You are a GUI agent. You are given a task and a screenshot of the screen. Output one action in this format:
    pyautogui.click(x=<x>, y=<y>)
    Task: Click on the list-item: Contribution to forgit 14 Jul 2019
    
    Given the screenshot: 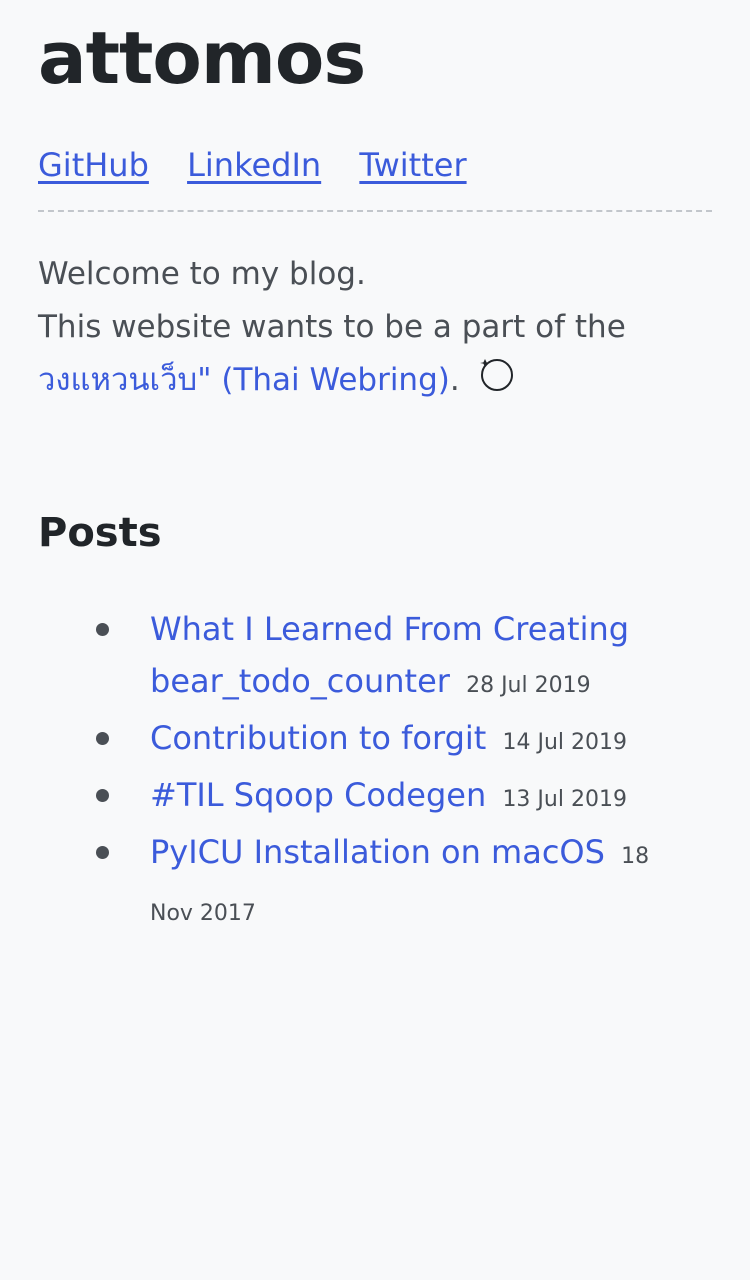 What is the action you would take?
    pyautogui.click(x=354, y=740)
    